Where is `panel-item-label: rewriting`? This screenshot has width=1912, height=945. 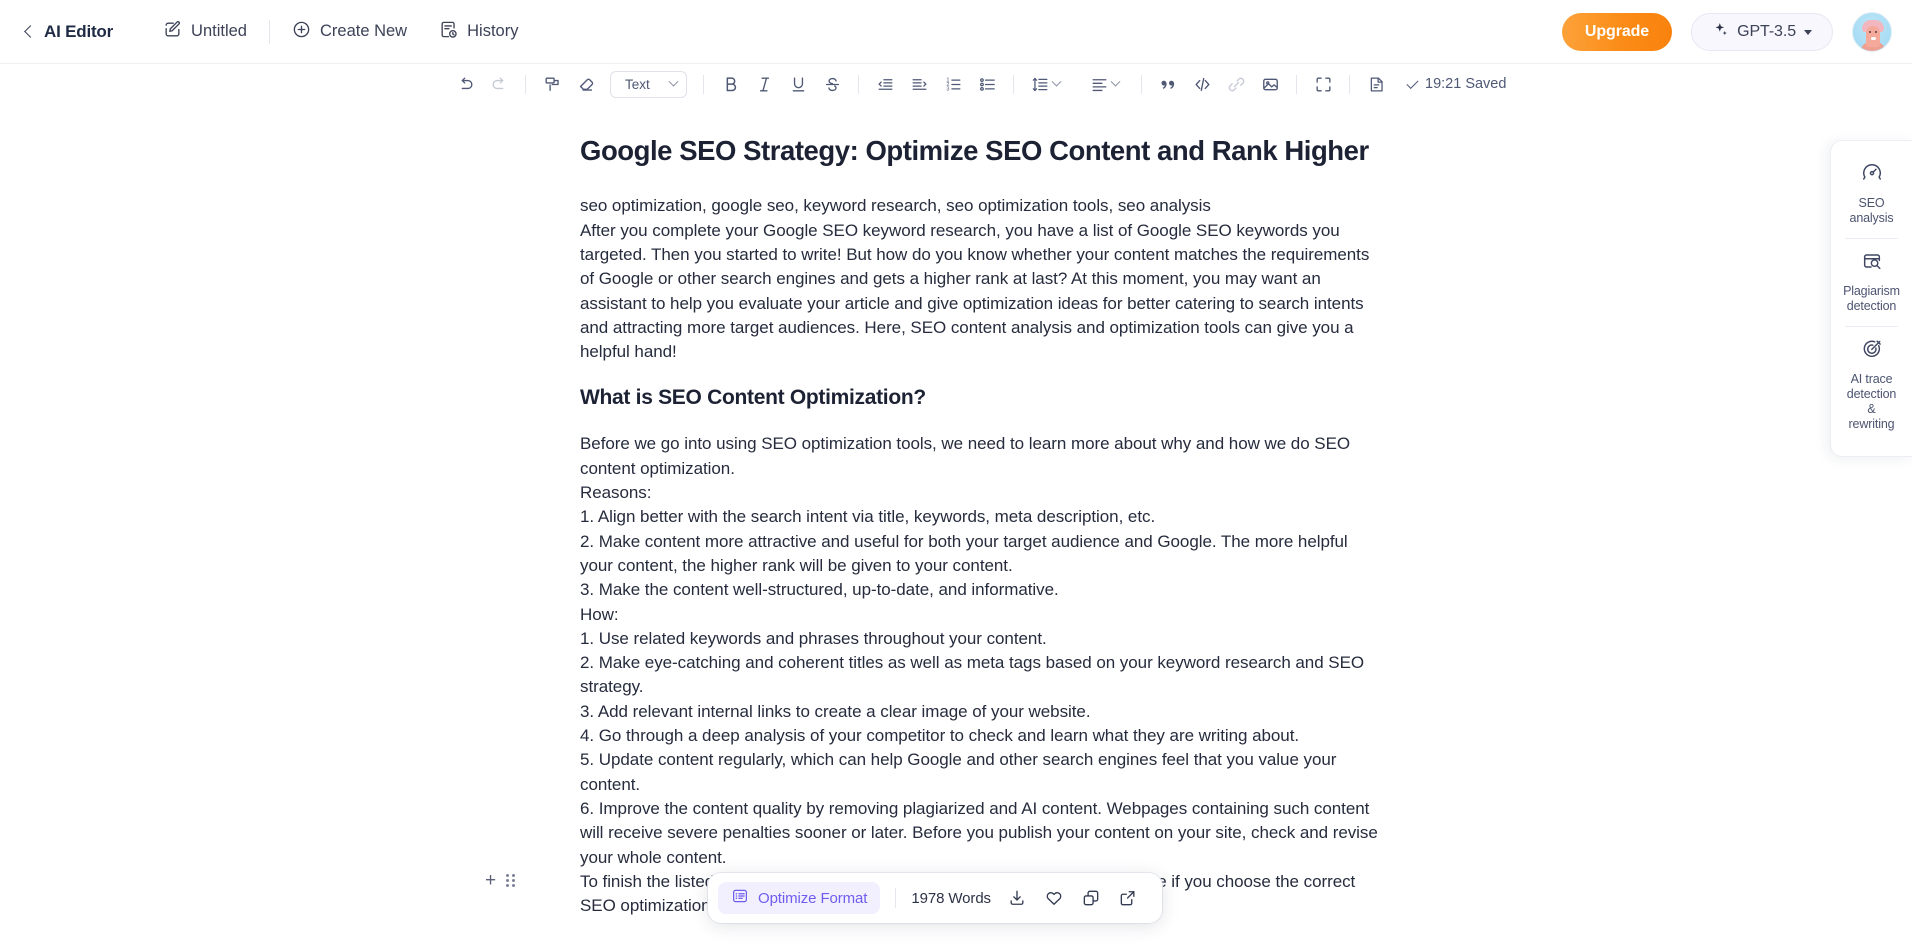 panel-item-label: rewriting is located at coordinates (1871, 424).